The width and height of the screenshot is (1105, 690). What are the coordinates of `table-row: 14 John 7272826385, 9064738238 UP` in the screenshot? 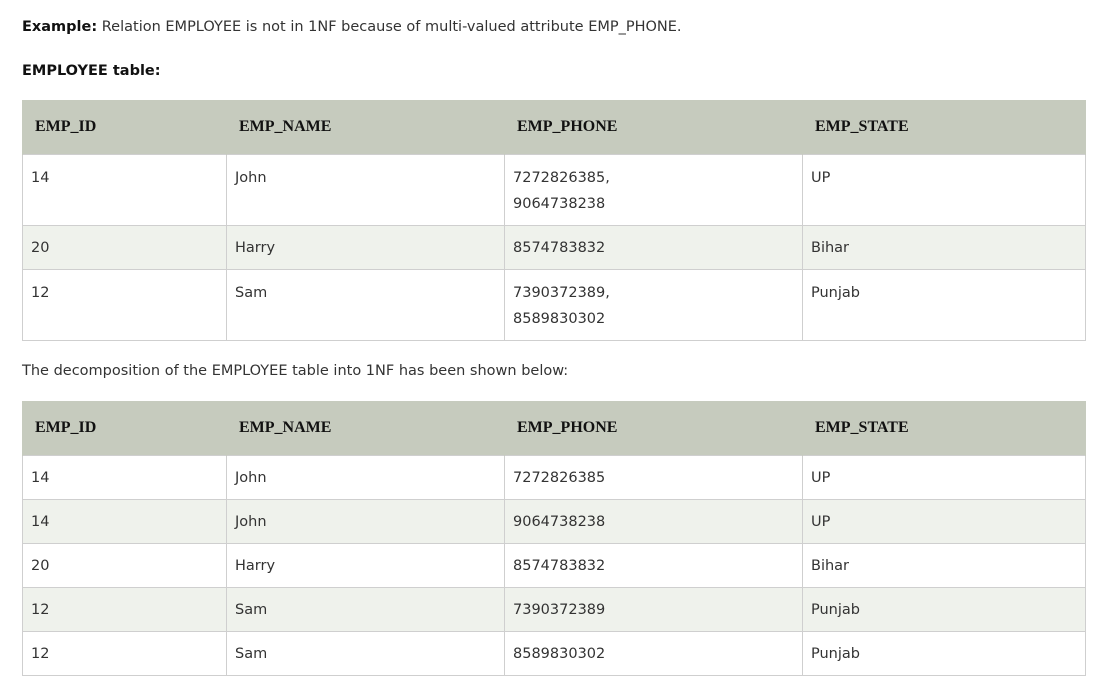 It's located at (554, 189).